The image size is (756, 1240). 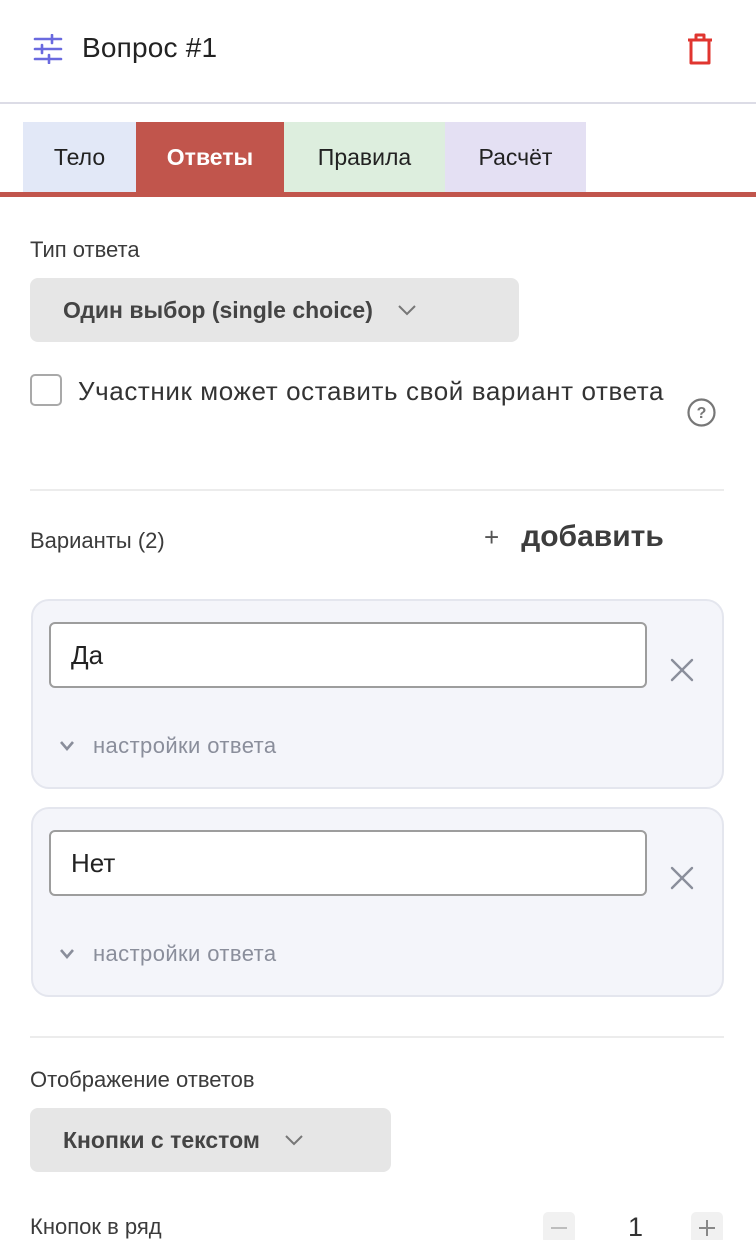 I want to click on tab-underline, so click(x=378, y=194).